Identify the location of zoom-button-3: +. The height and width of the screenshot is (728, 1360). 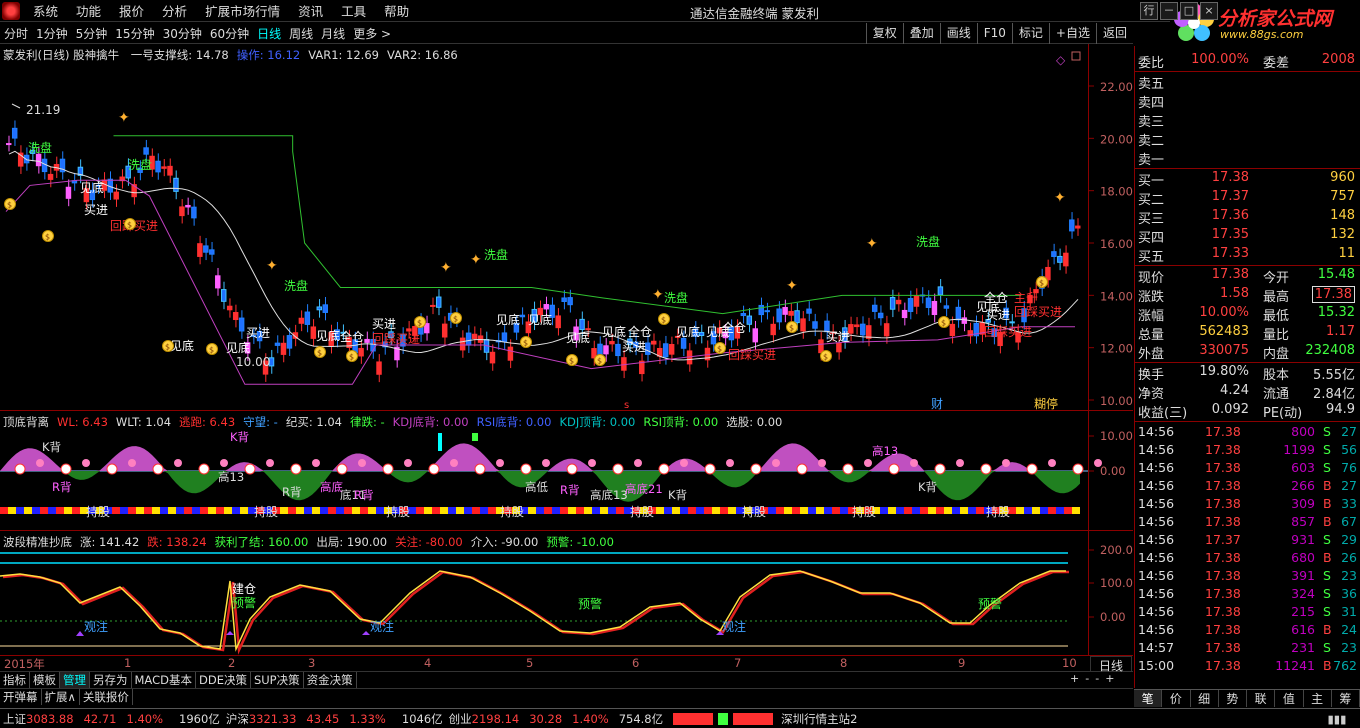
(1109, 678).